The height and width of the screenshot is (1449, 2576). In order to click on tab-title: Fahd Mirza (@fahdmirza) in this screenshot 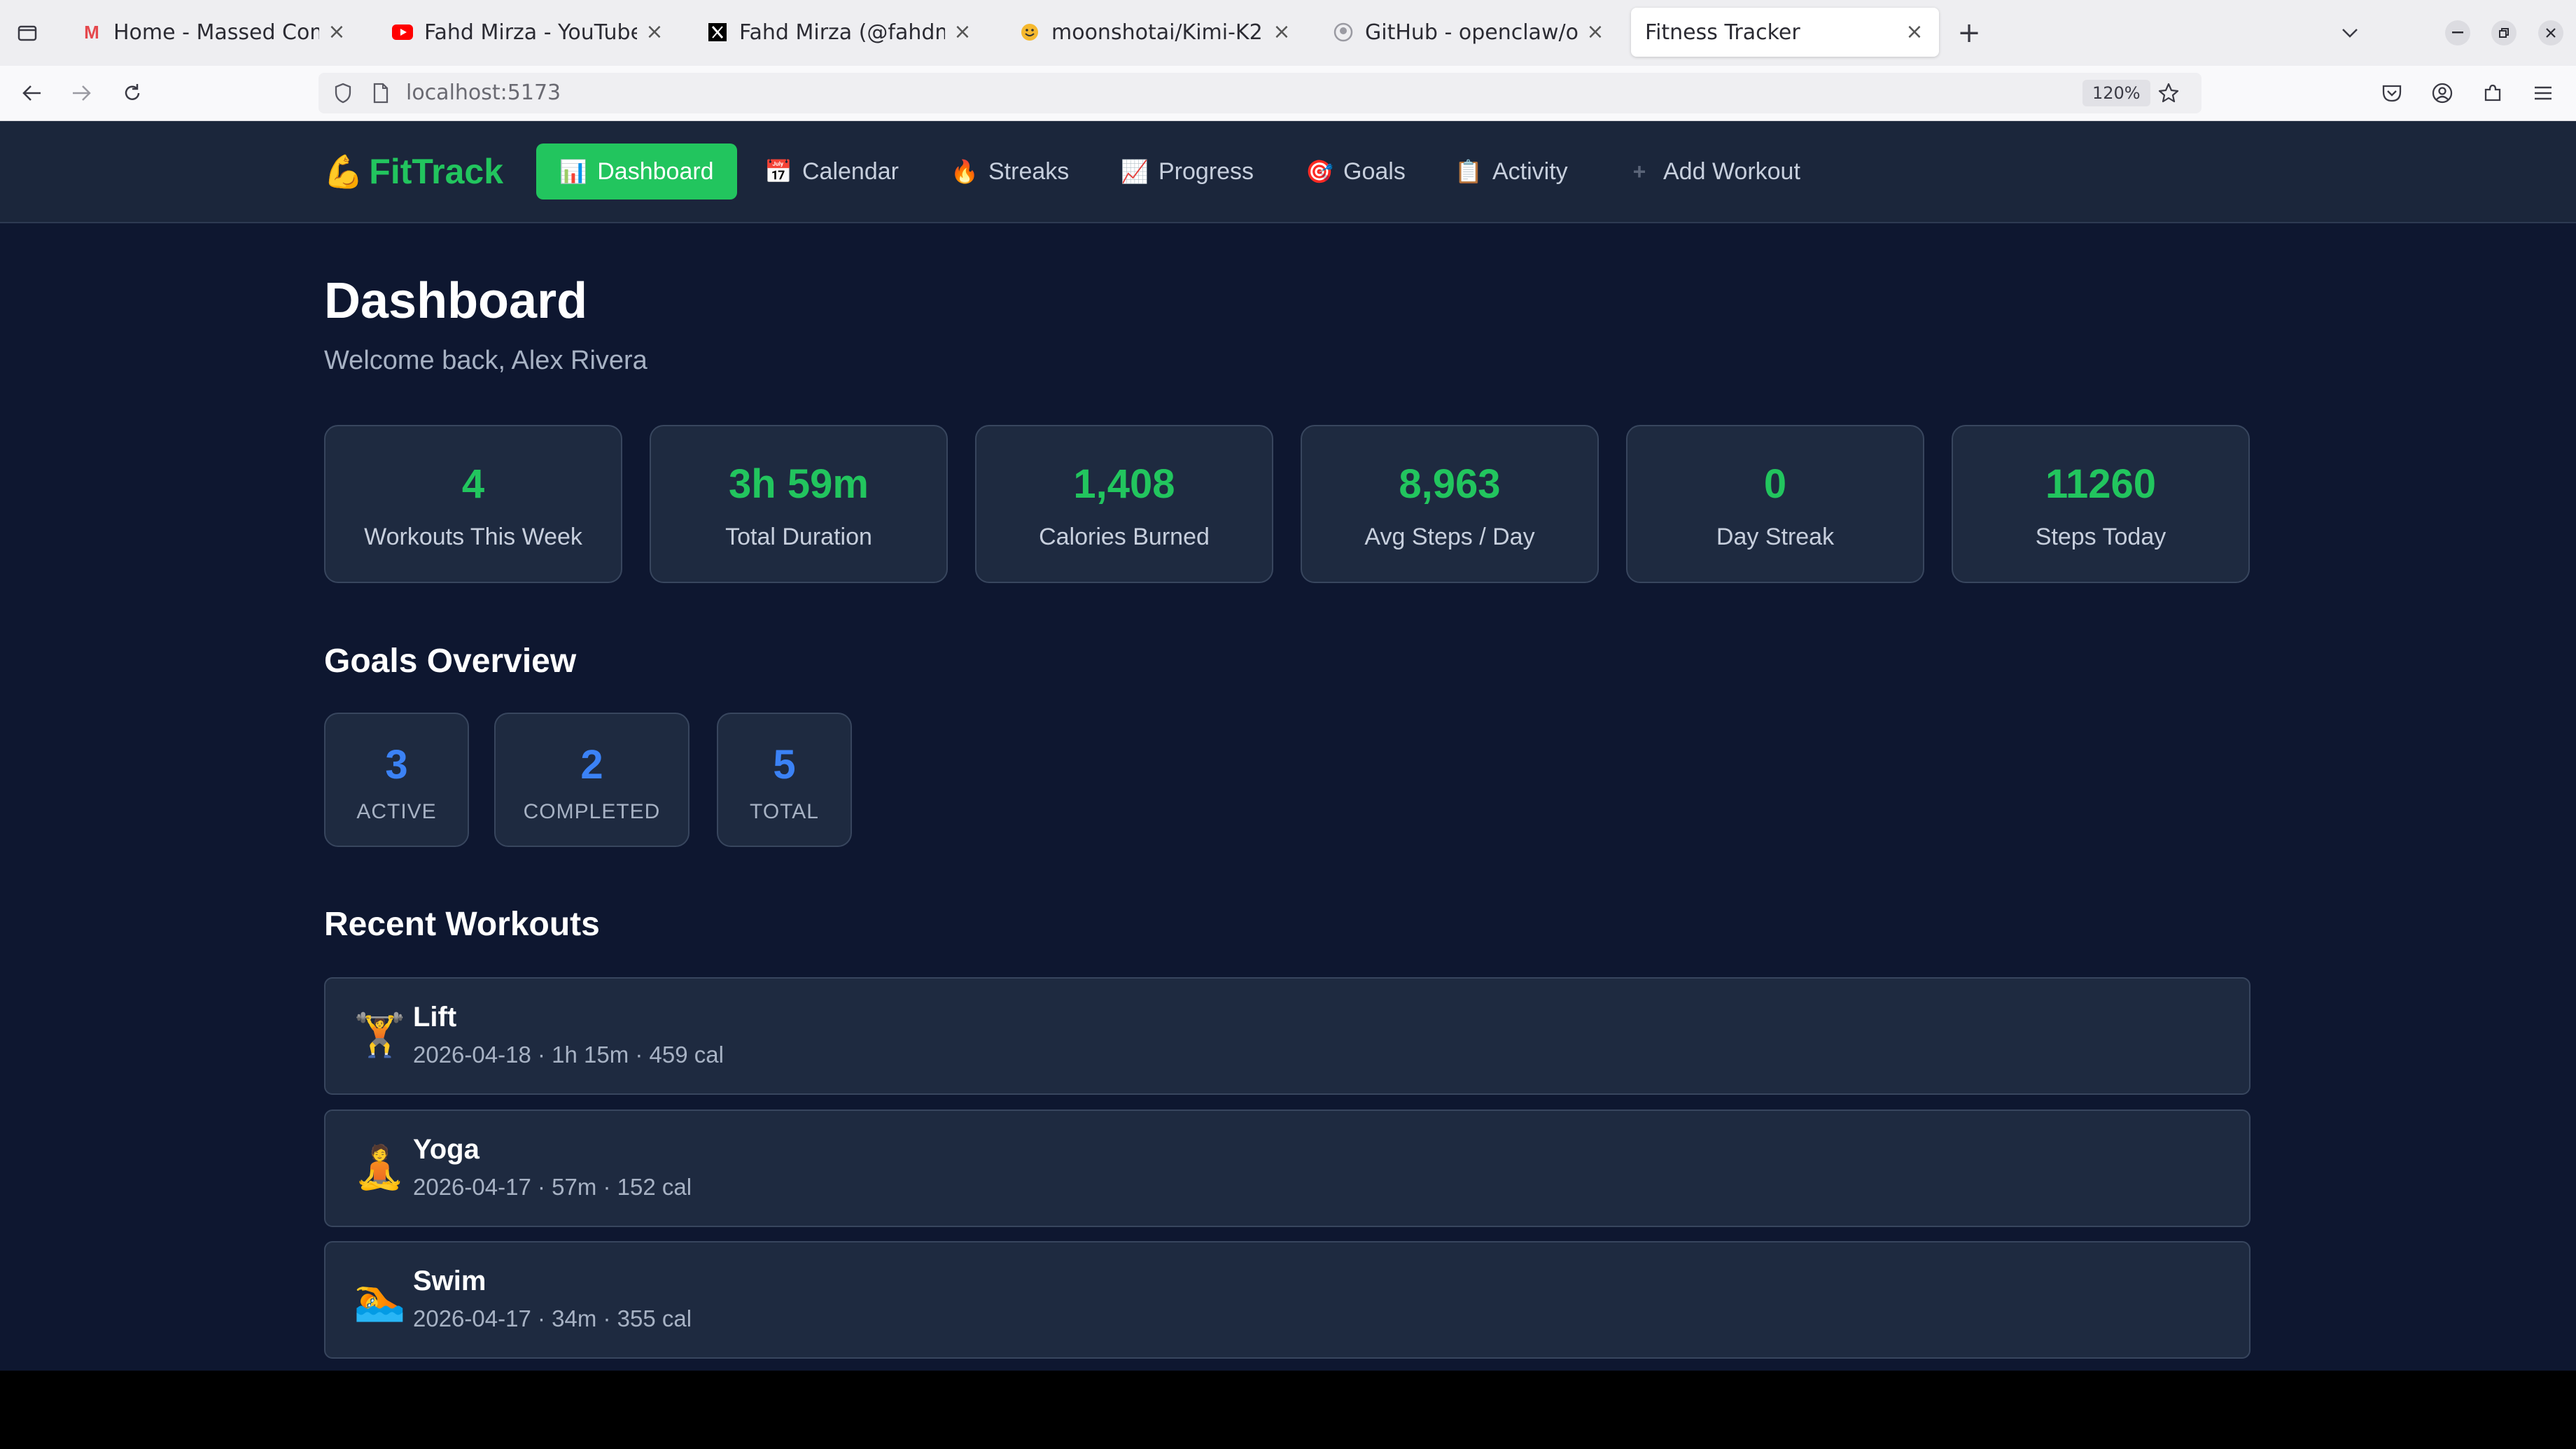, I will do `click(842, 32)`.